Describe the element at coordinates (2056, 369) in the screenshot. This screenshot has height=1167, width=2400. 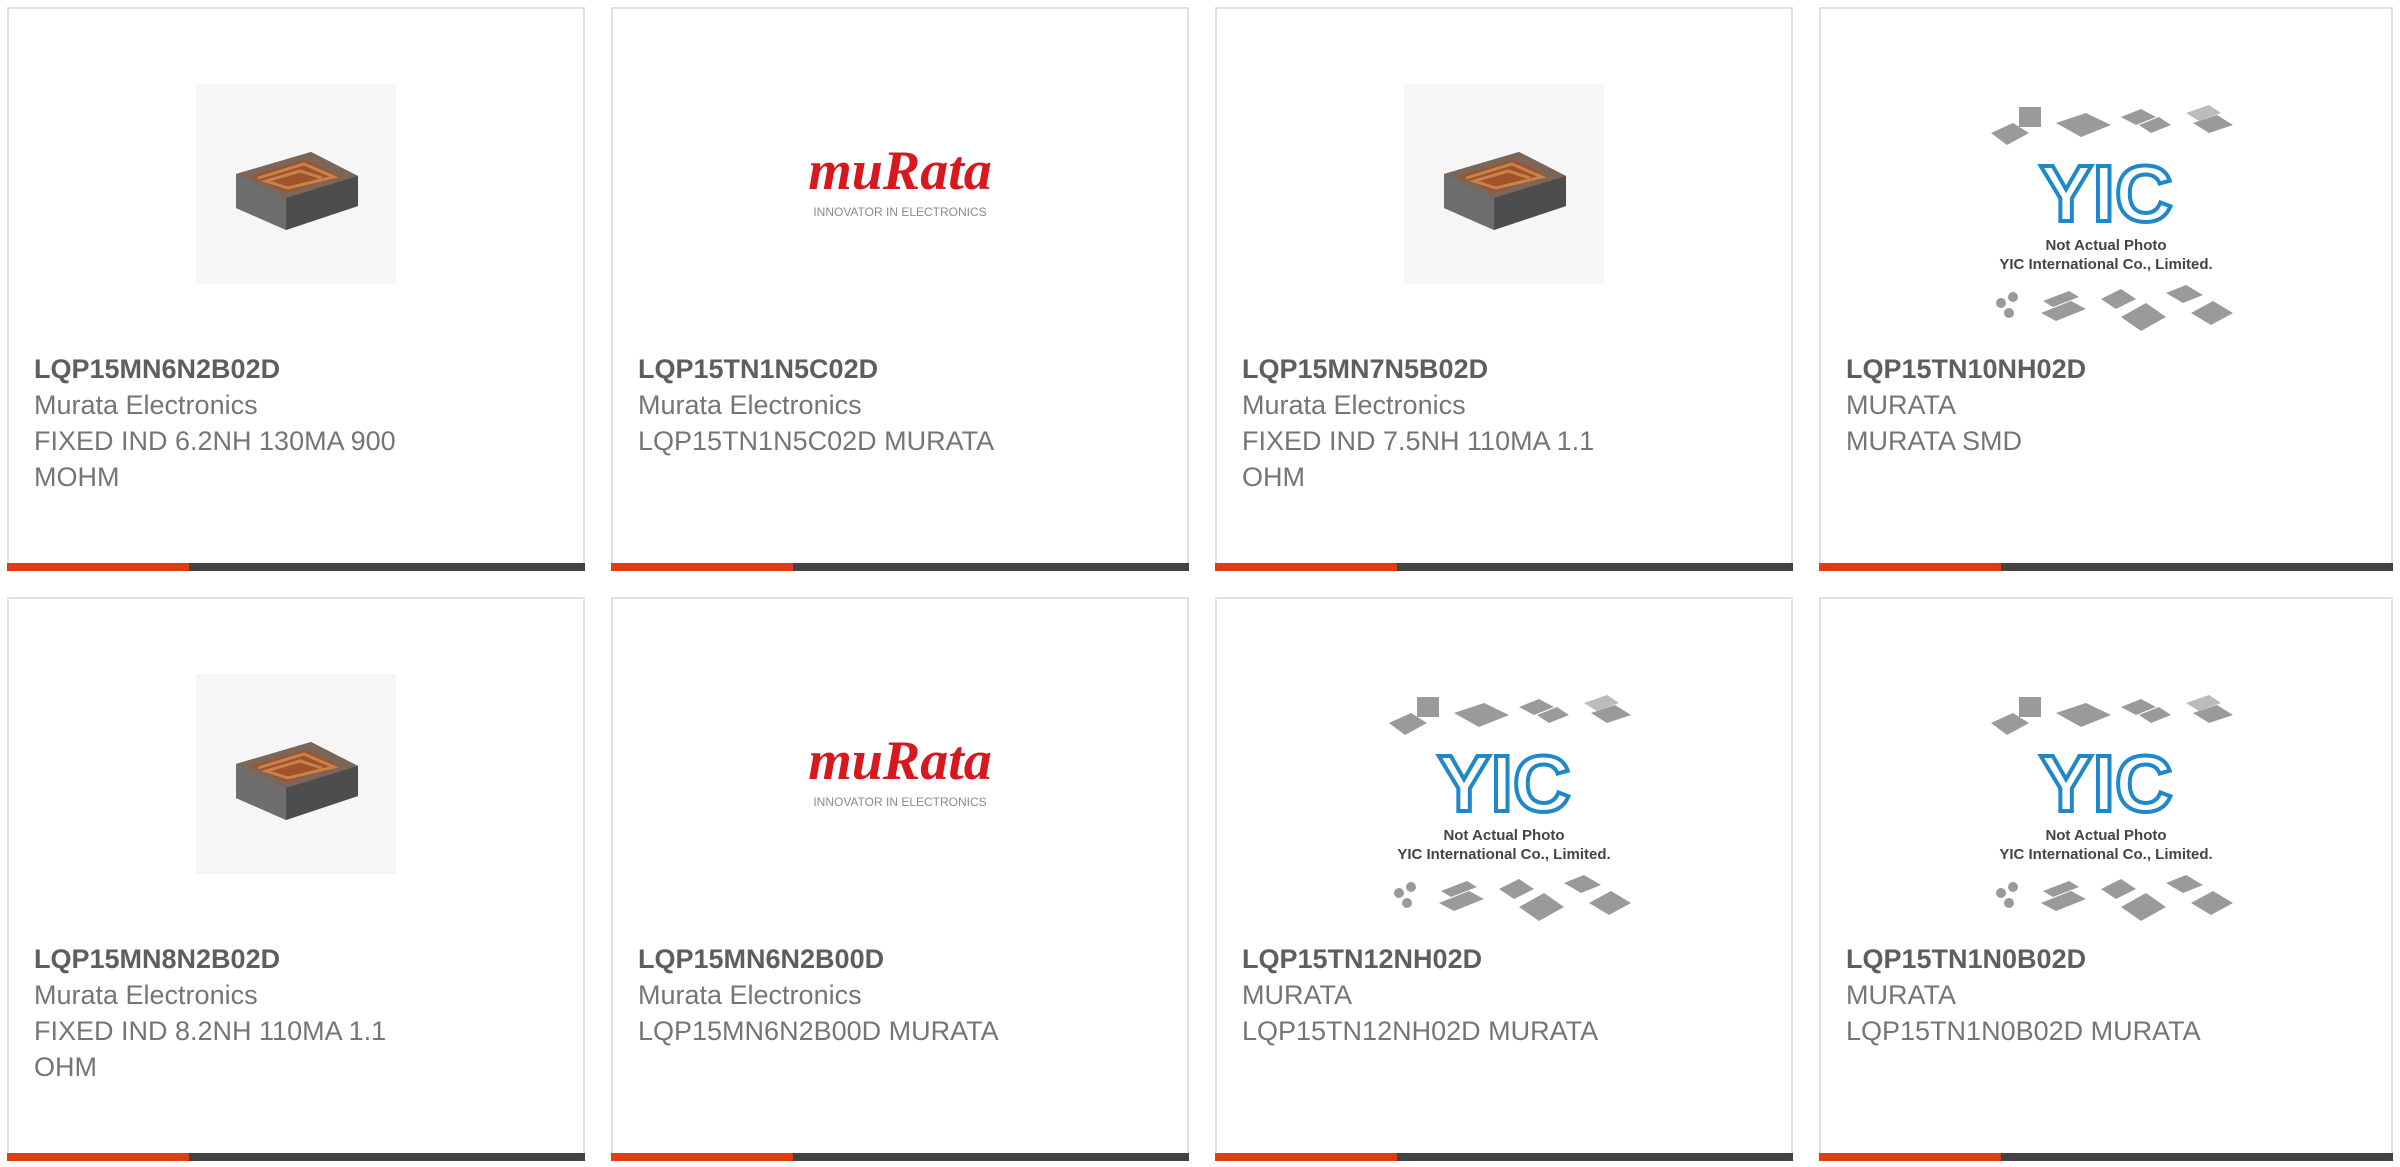
I see `part-number: LQP15TN10NH02D` at that location.